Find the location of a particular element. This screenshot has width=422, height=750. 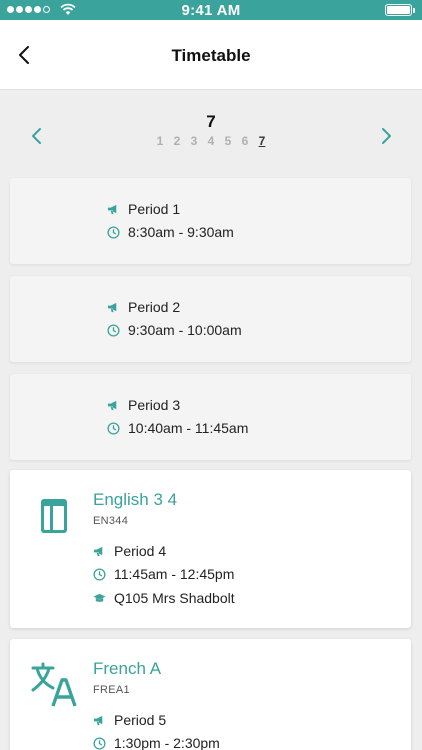

period-label: Period 5 is located at coordinates (140, 720).